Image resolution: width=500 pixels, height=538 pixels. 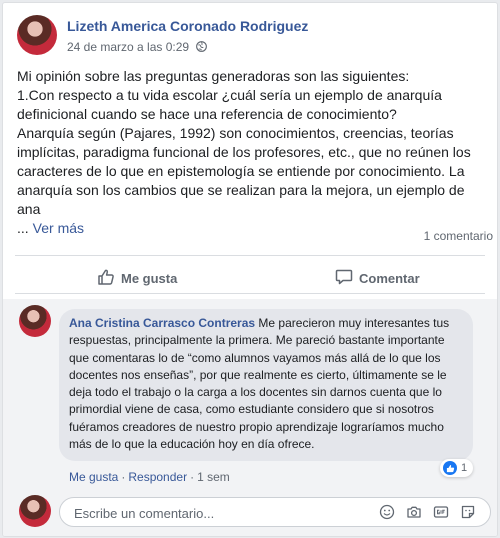 What do you see at coordinates (468, 512) in the screenshot?
I see `sticker-icon` at bounding box center [468, 512].